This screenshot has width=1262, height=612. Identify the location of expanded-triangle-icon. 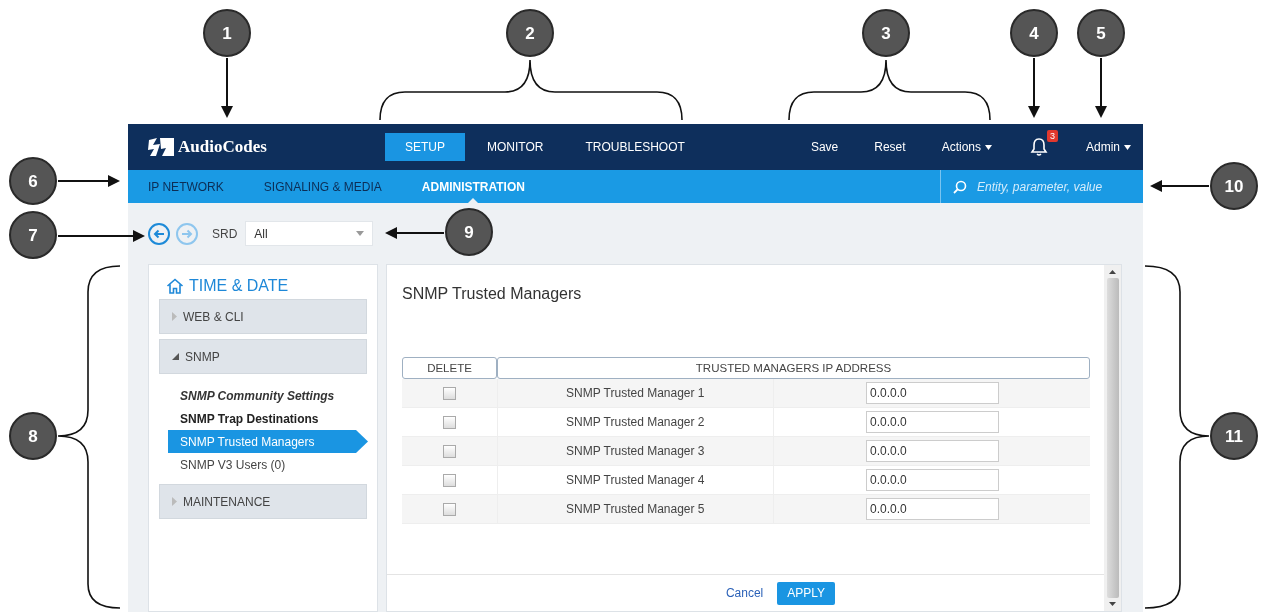
(175, 356).